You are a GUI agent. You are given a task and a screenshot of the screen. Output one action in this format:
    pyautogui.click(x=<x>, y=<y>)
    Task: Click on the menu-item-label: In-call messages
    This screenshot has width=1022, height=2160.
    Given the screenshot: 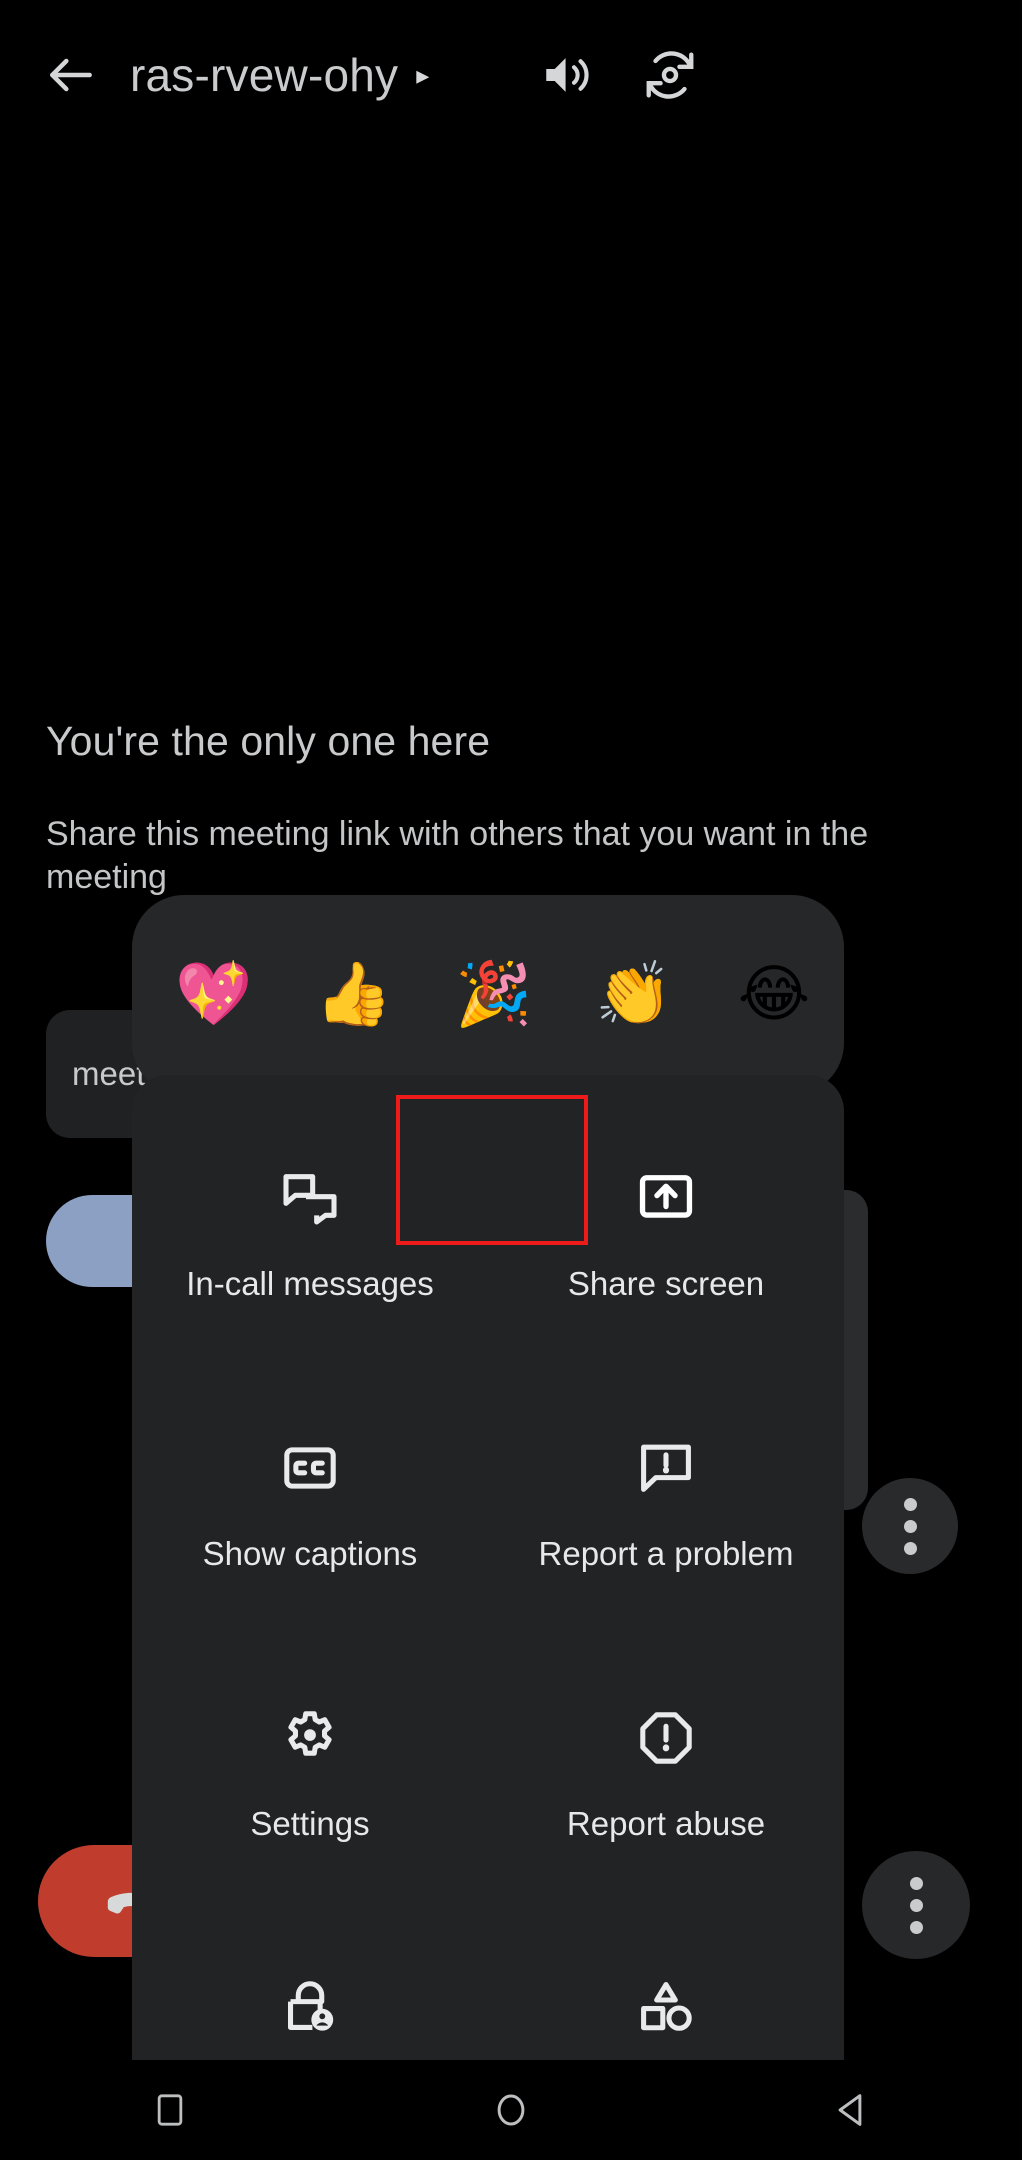 What is the action you would take?
    pyautogui.click(x=310, y=1283)
    